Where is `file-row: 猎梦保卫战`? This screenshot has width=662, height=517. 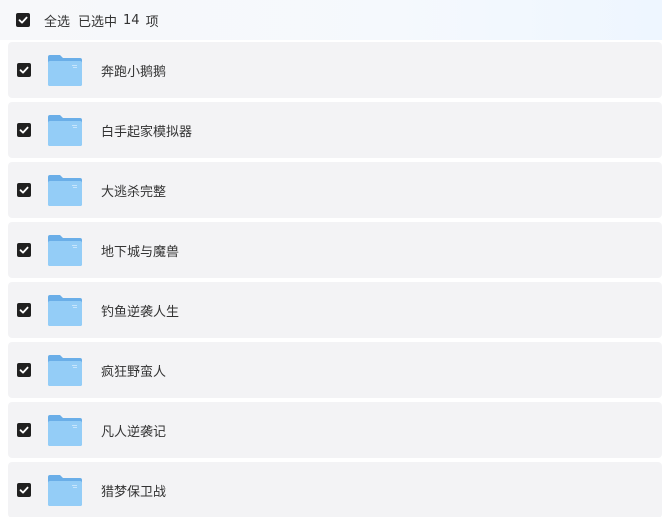
file-row: 猎梦保卫战 is located at coordinates (335, 489).